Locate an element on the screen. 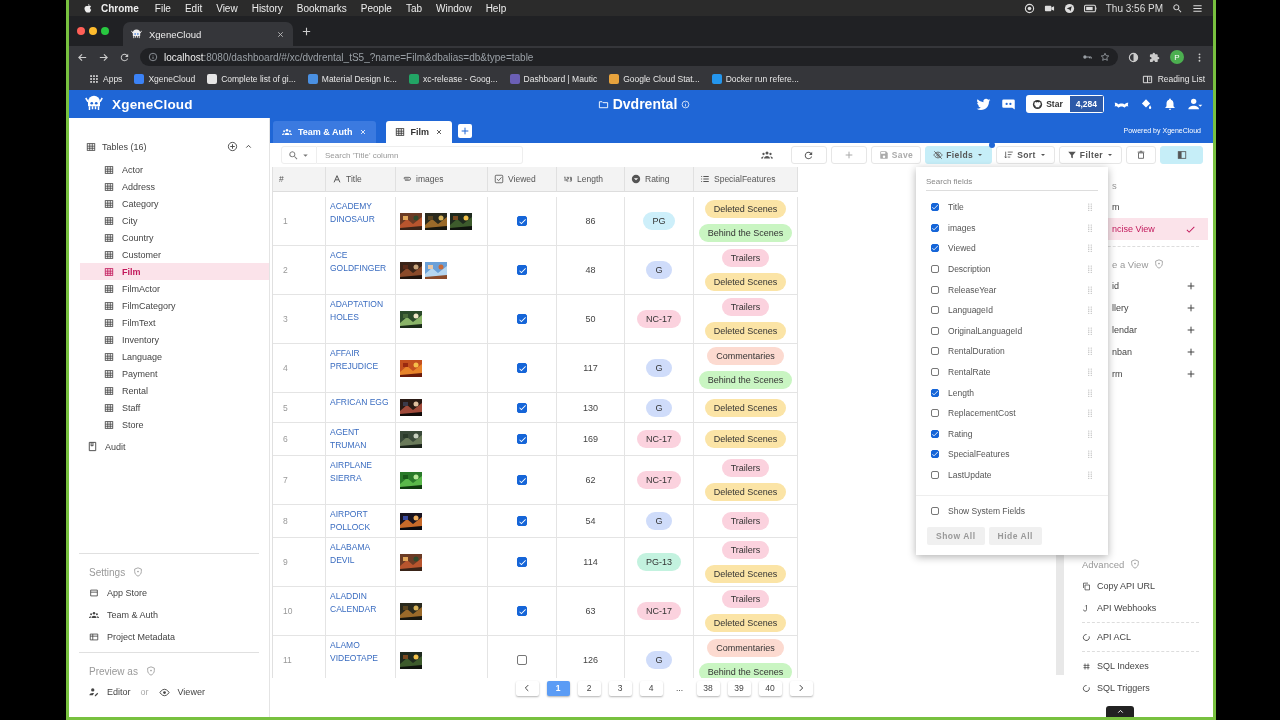 The width and height of the screenshot is (1280, 720). reload-icon is located at coordinates (124, 57).